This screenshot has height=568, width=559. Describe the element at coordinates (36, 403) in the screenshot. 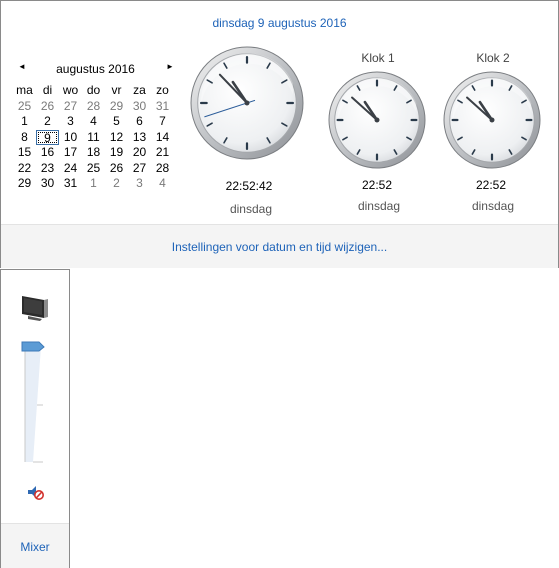

I see `volume-slider` at that location.